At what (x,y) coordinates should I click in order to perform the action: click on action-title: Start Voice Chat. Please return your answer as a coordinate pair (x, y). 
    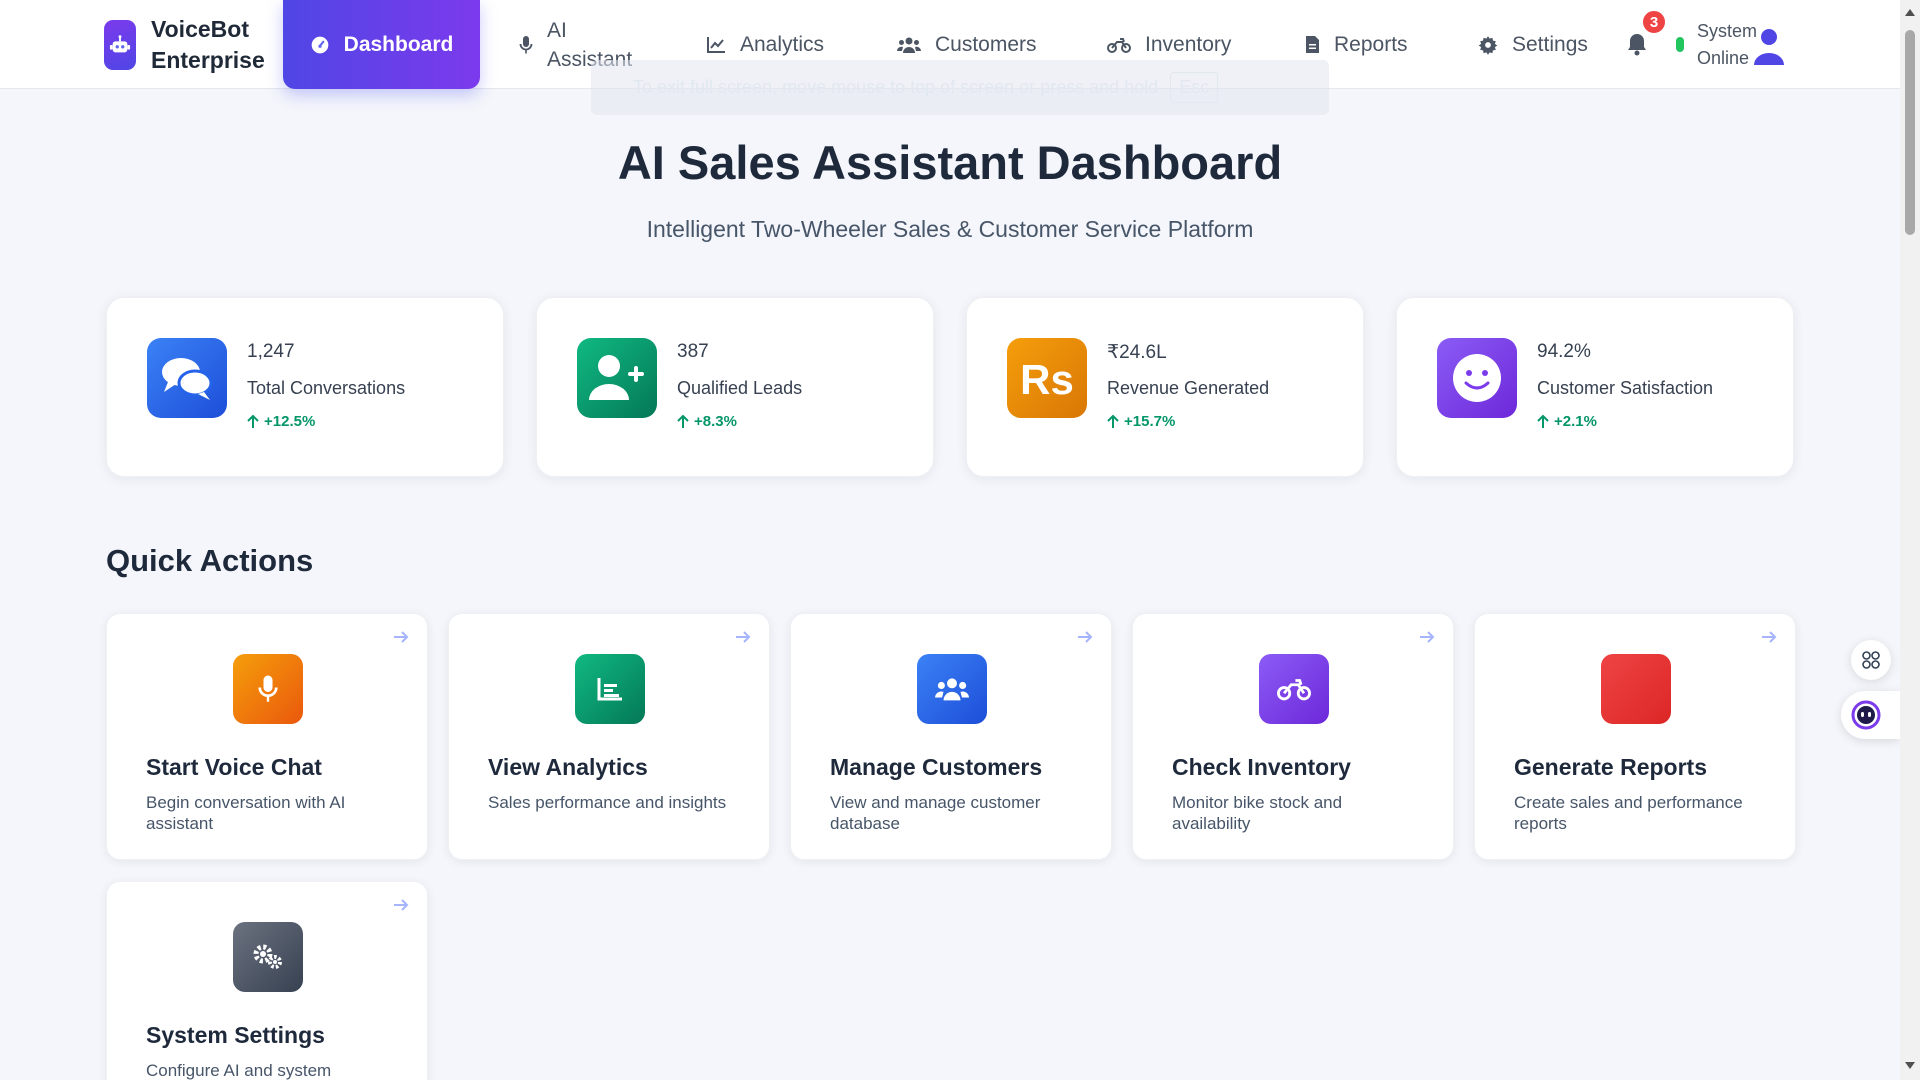
    Looking at the image, I should click on (234, 767).